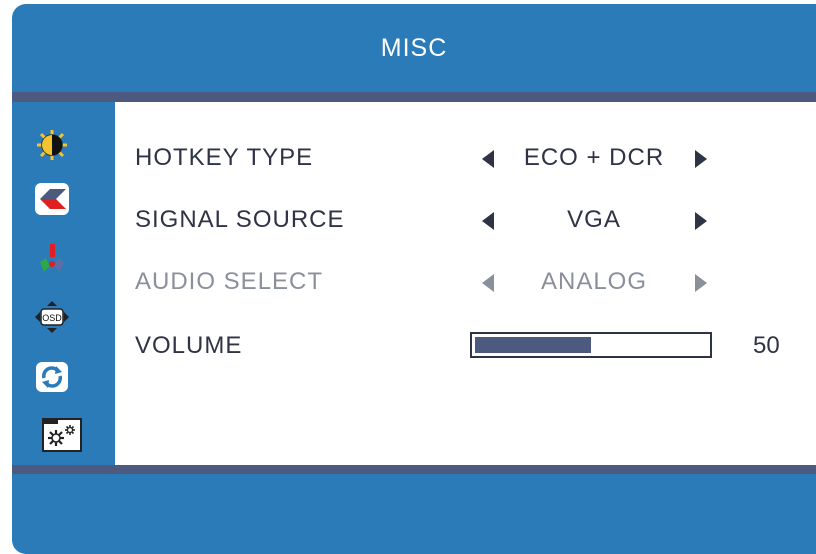 The width and height of the screenshot is (816, 554). I want to click on volume-row: VOLUME 50, so click(465, 346).